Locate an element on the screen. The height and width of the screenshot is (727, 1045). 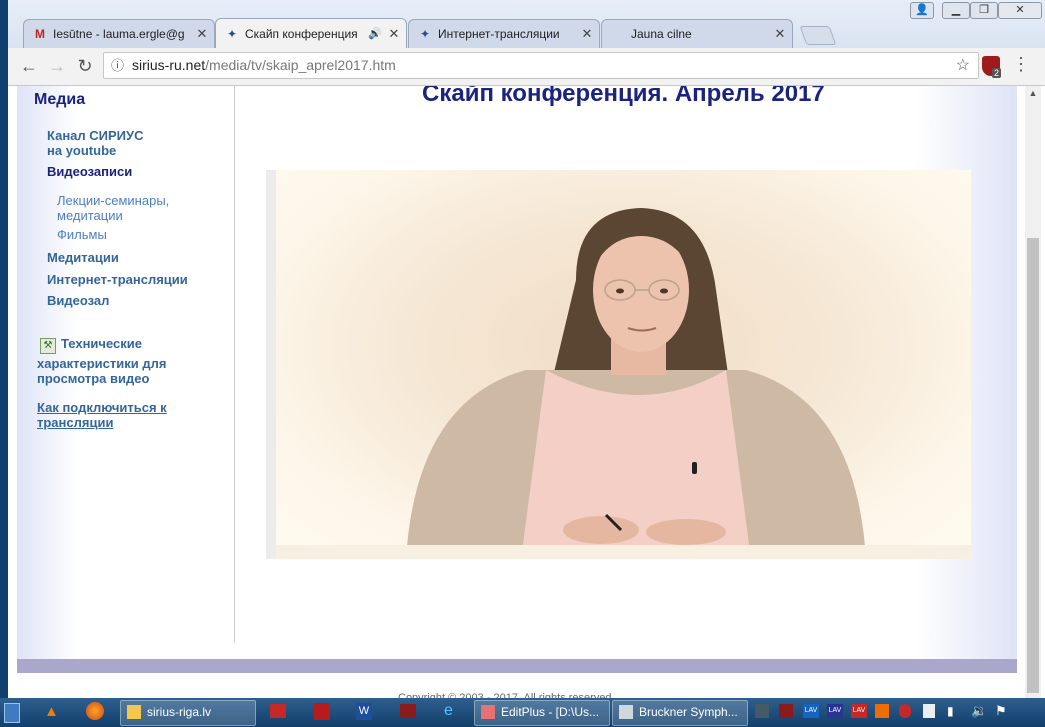
tab-label: Интернет-трансляции is located at coordinates (499, 34).